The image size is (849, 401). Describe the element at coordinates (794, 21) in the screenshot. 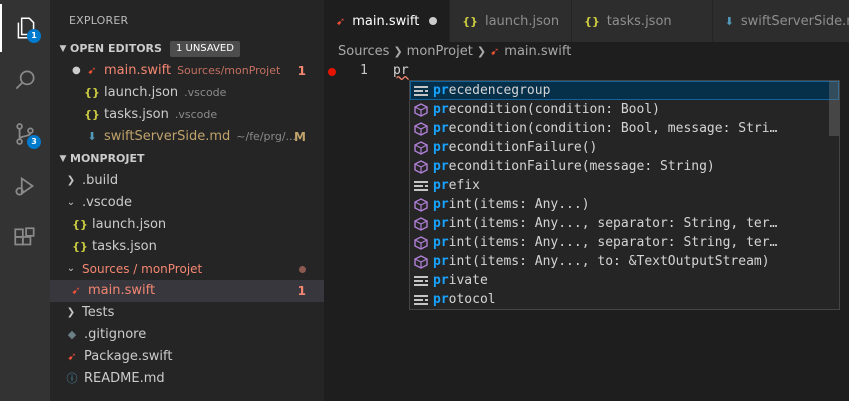

I see `tab-label: swiftServerSide.md` at that location.